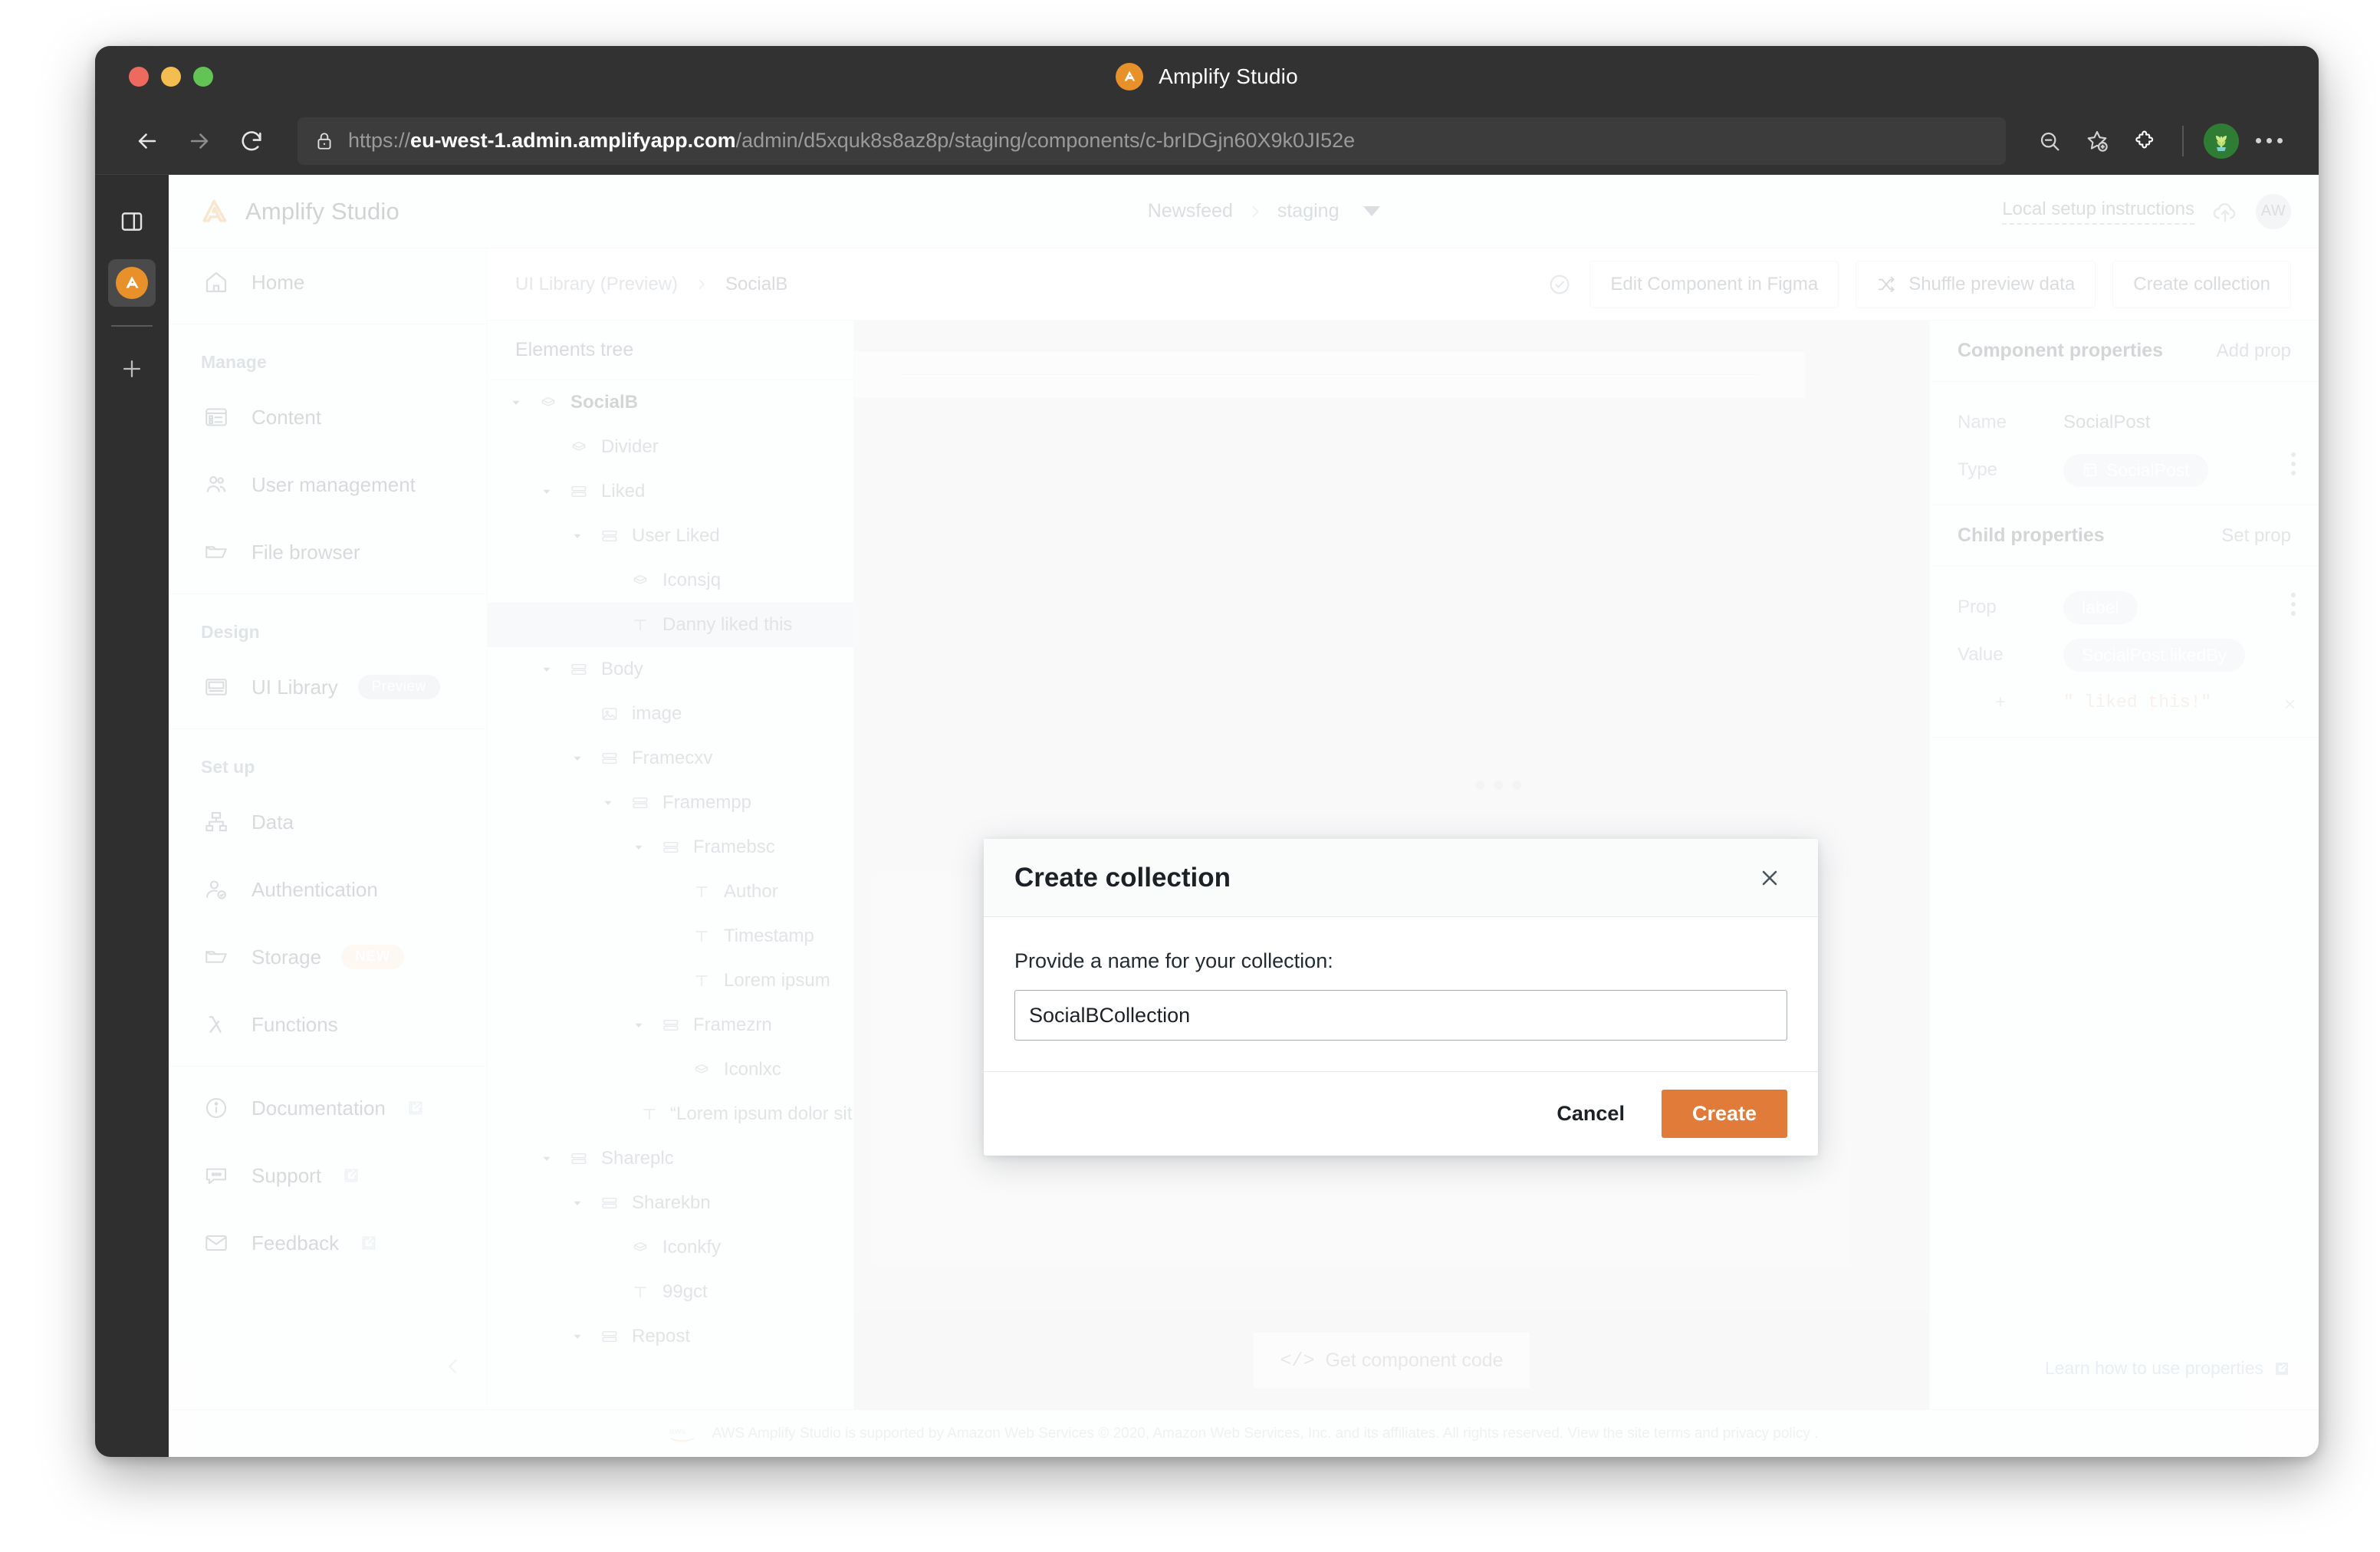  Describe the element at coordinates (132, 326) in the screenshot. I see `rail-divider` at that location.